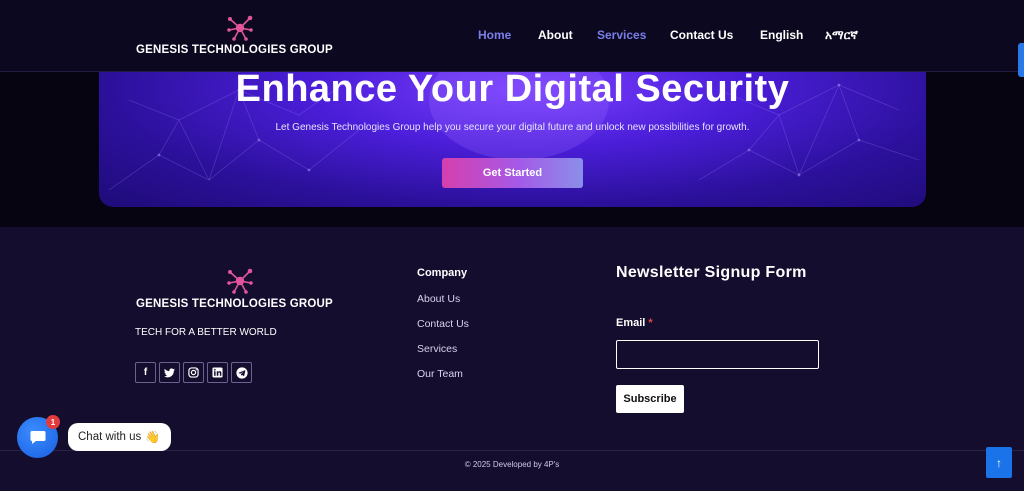  What do you see at coordinates (193, 372) in the screenshot?
I see `instagram-icon` at bounding box center [193, 372].